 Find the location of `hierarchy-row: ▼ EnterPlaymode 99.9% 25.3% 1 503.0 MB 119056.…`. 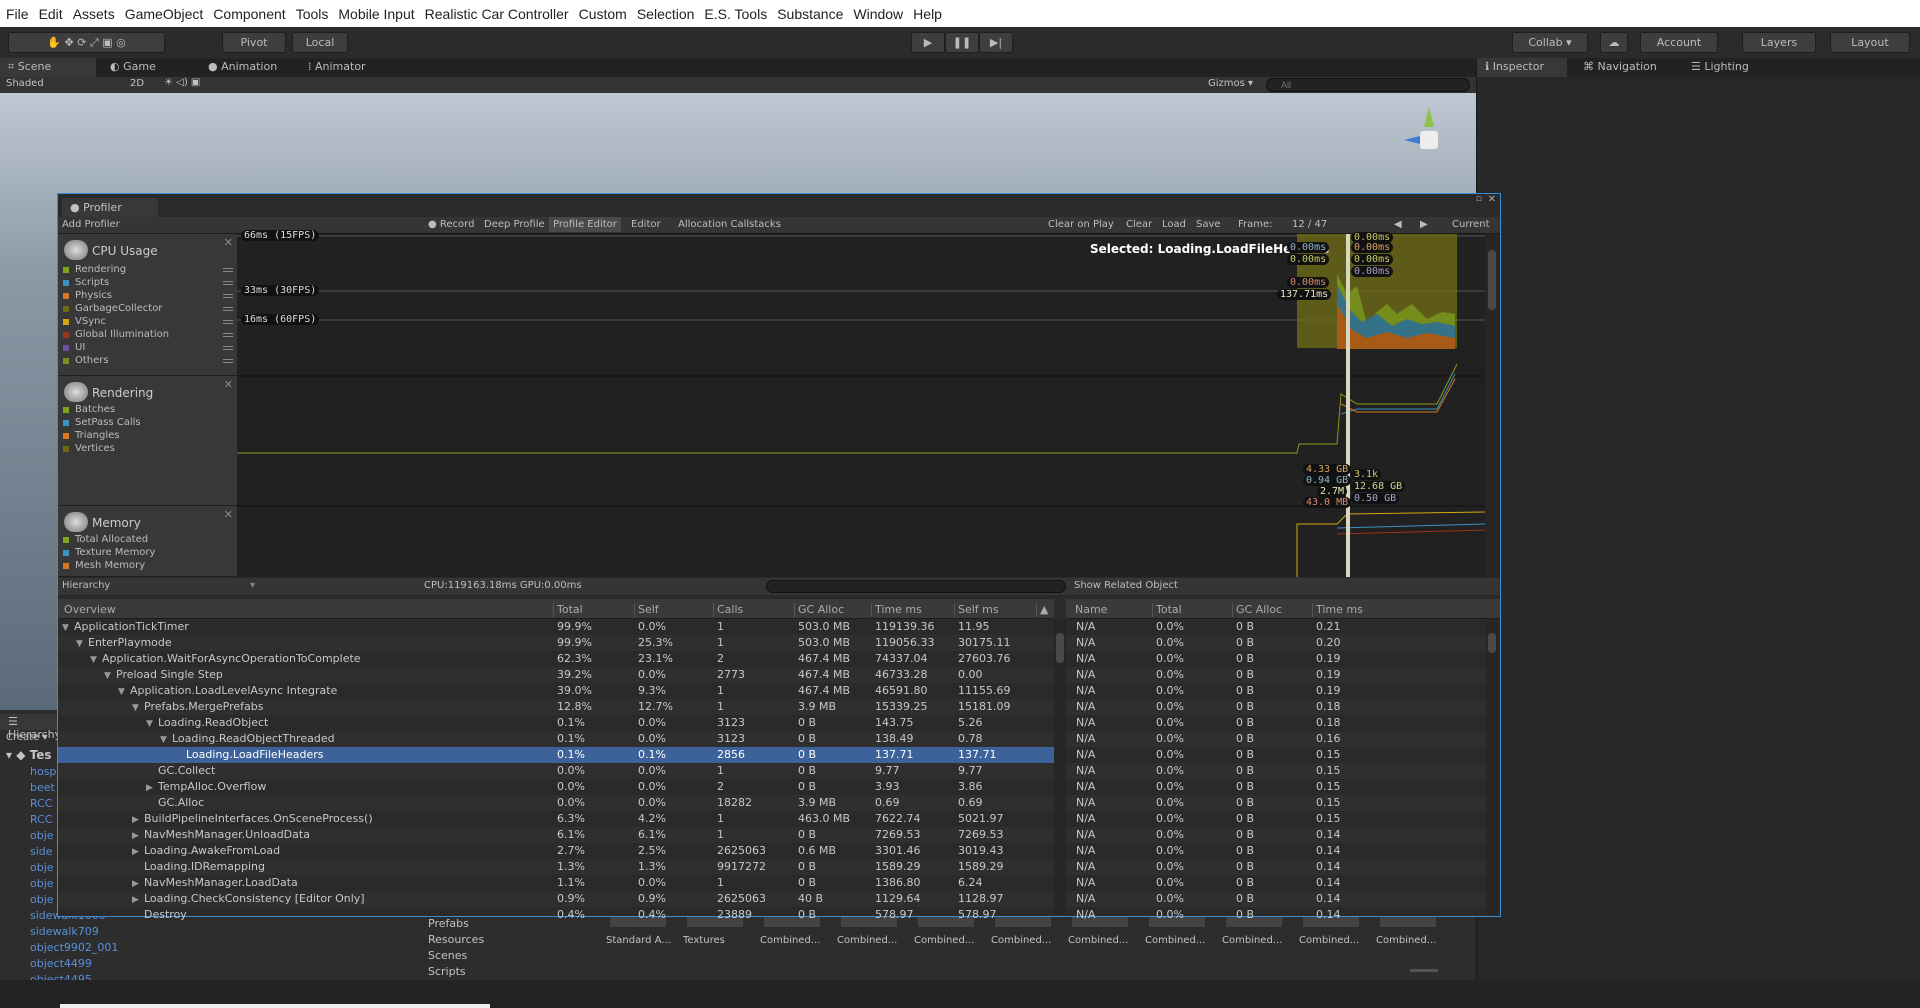

hierarchy-row: ▼ EnterPlaymode 99.9% 25.3% 1 503.0 MB 119056.… is located at coordinates (556, 643).